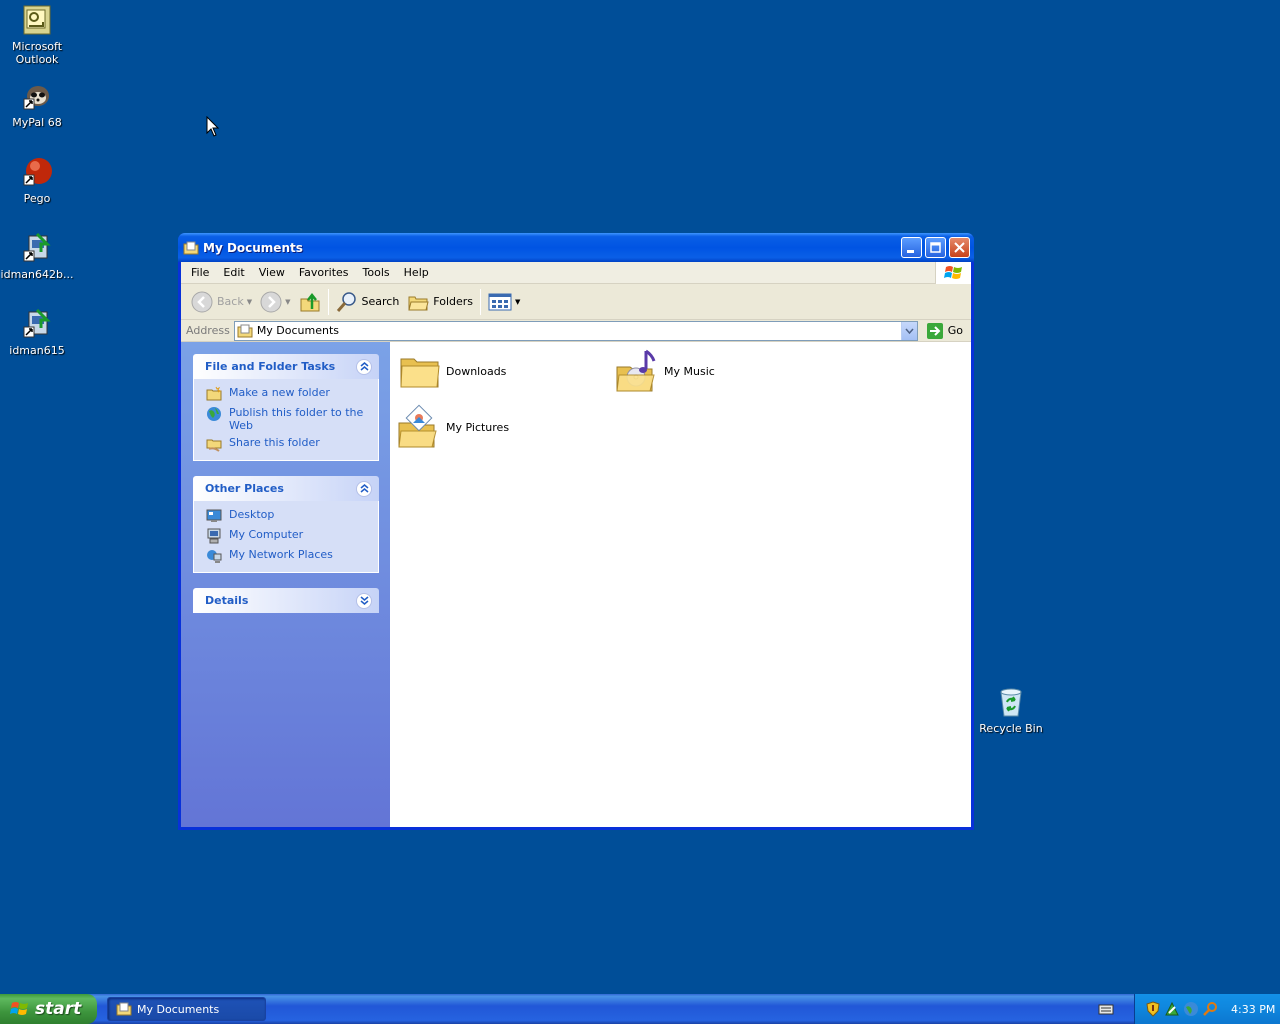  I want to click on globe-icon, so click(214, 414).